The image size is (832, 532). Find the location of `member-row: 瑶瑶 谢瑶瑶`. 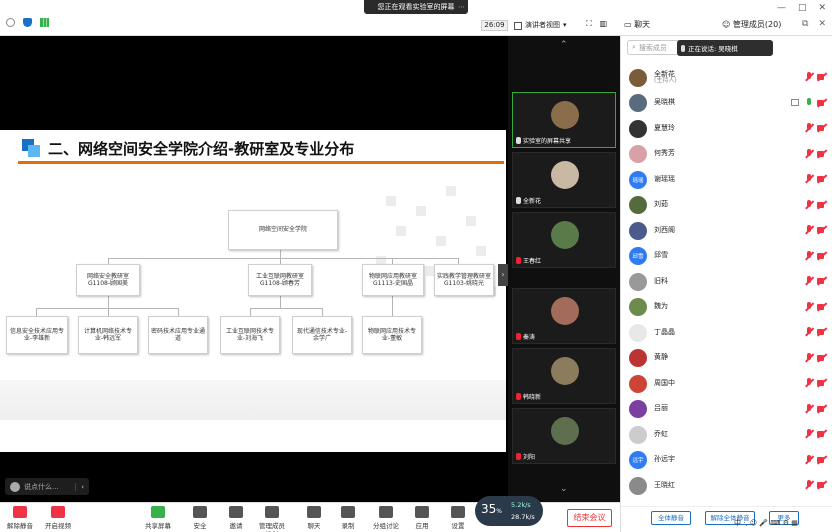

member-row: 瑶瑶 谢瑶瑶 is located at coordinates (726, 180).